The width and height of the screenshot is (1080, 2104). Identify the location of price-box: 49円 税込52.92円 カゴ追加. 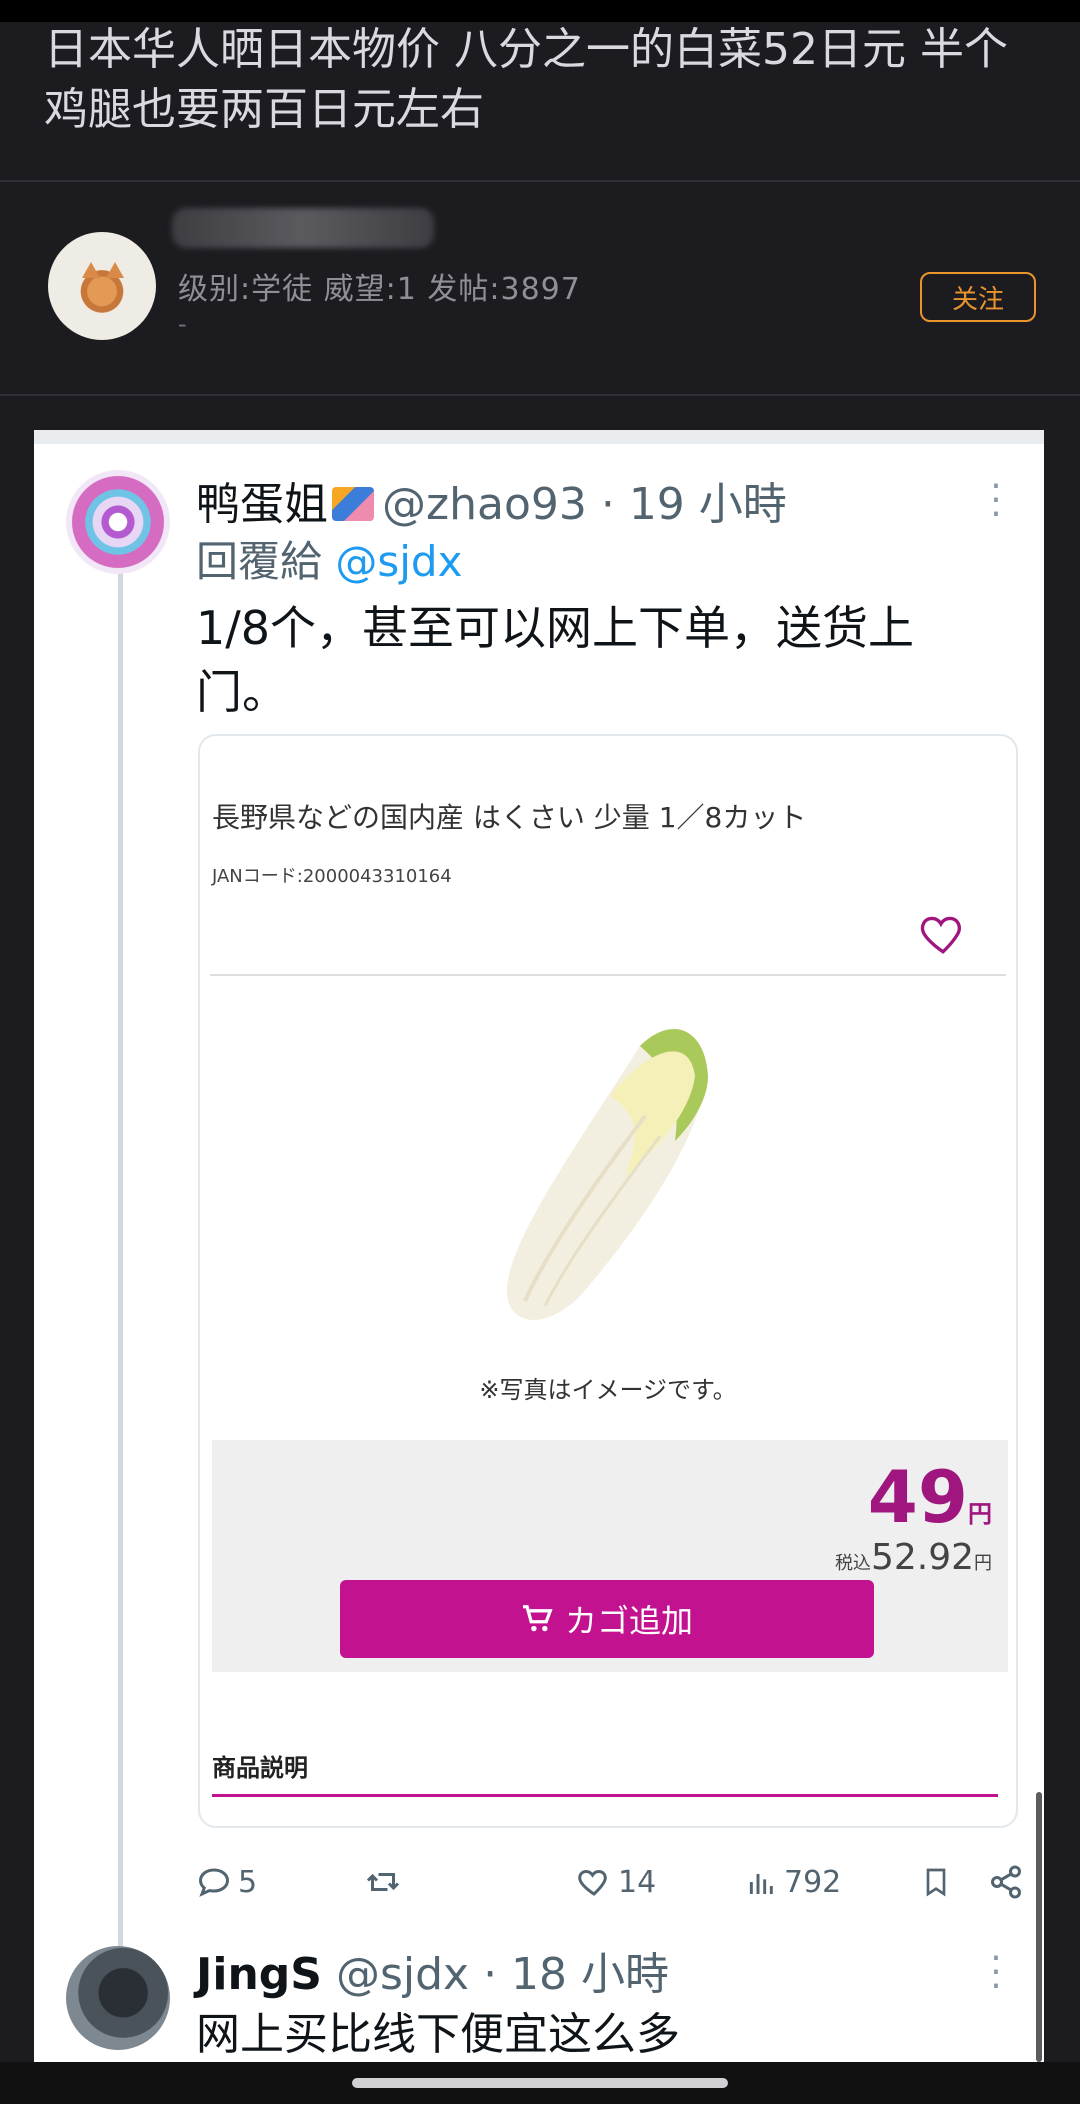
(610, 1556).